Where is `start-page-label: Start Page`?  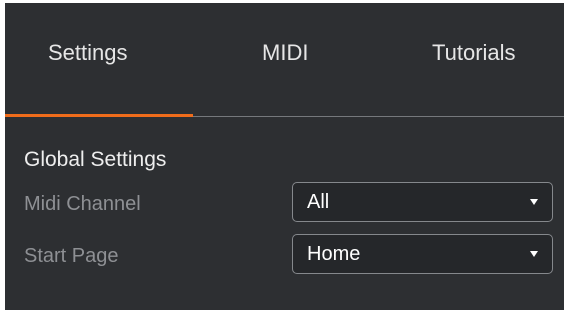
start-page-label: Start Page is located at coordinates (71, 256).